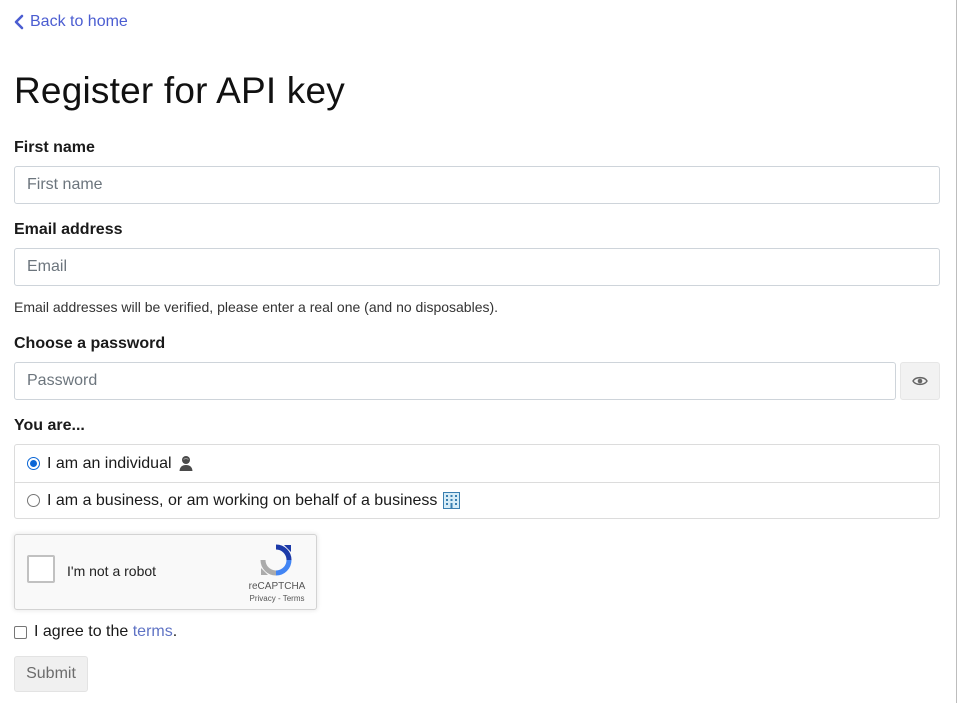  I want to click on recaptcha-logo-icon, so click(276, 560).